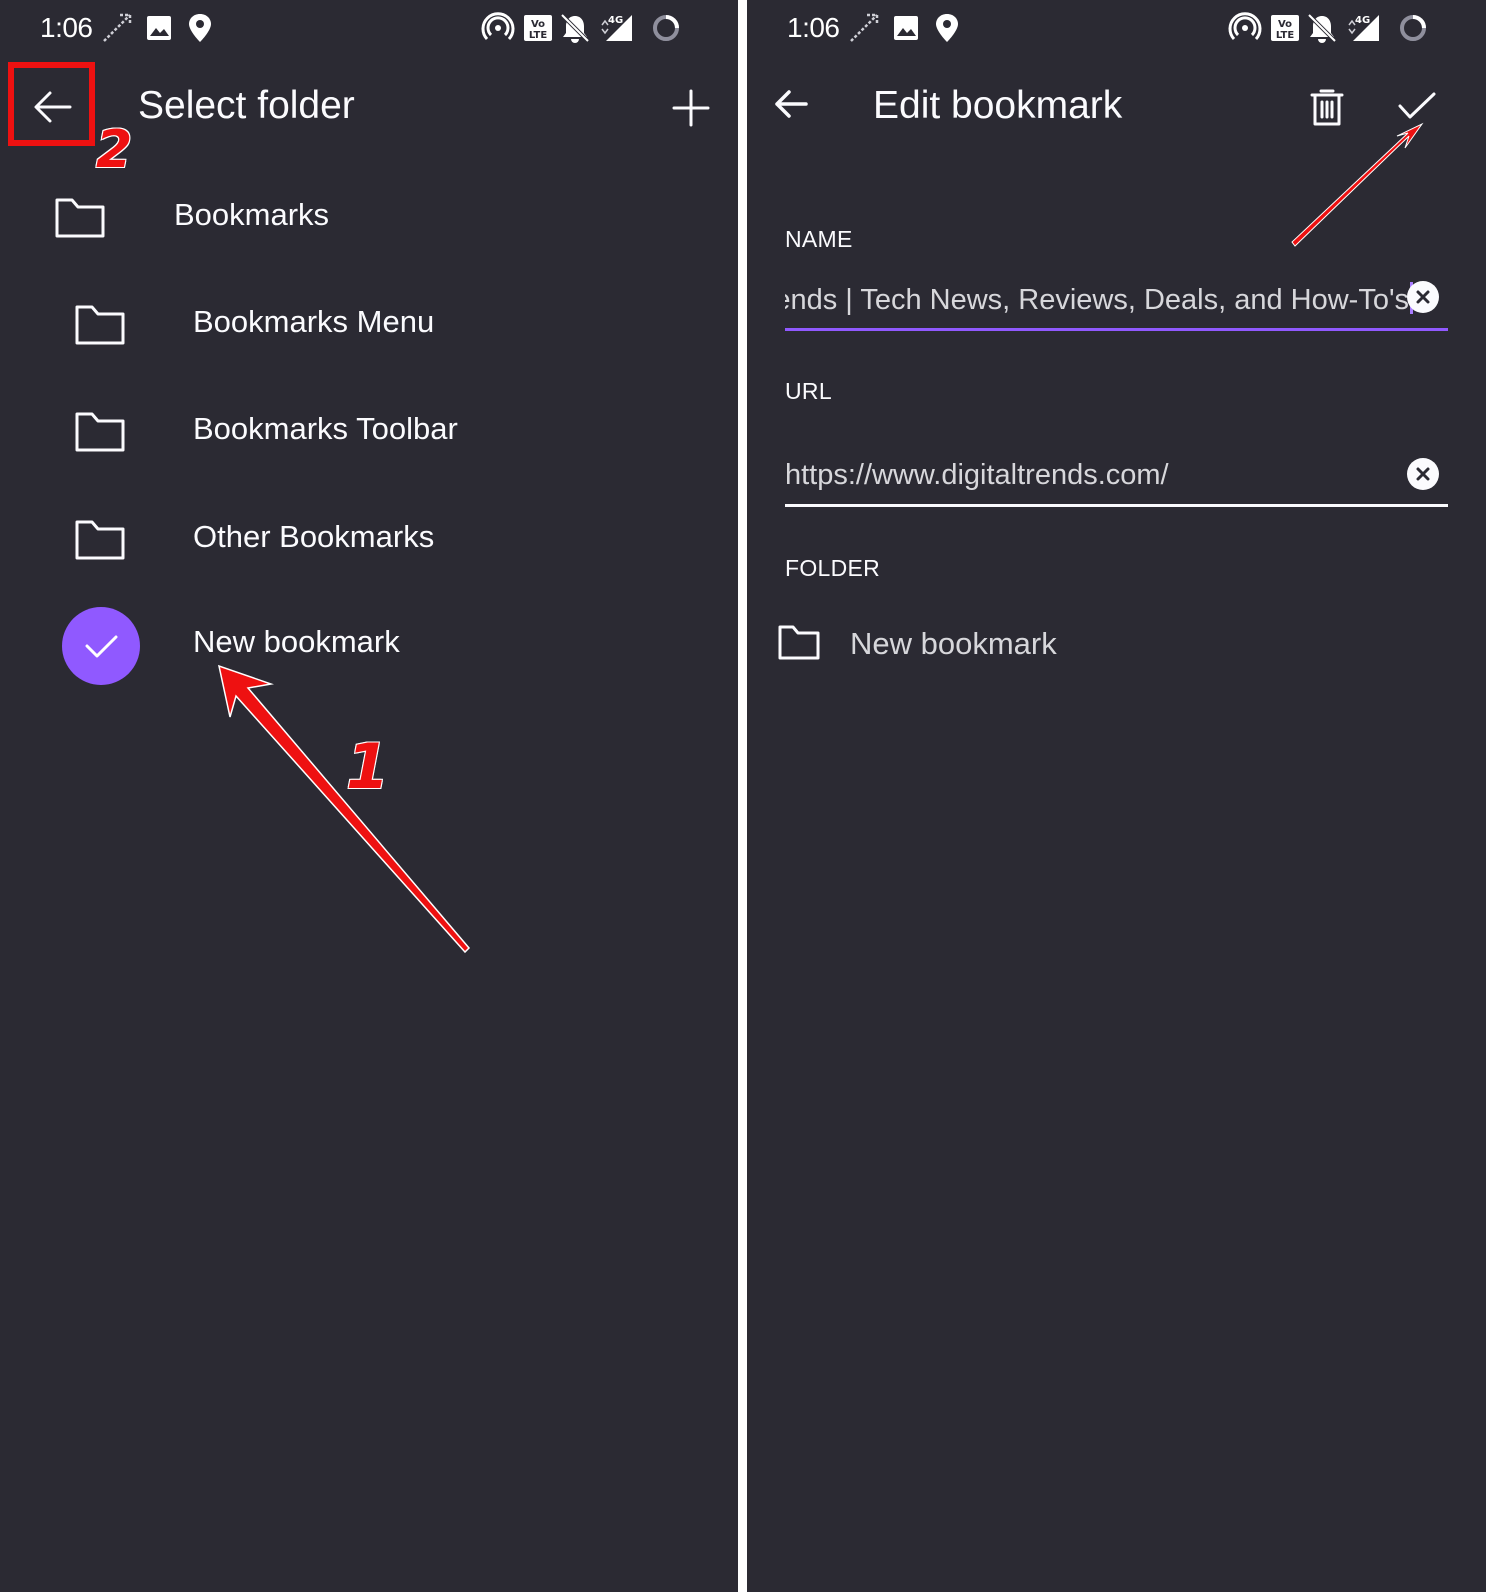 The height and width of the screenshot is (1592, 1486). Describe the element at coordinates (101, 646) in the screenshot. I see `selected-check-icon` at that location.